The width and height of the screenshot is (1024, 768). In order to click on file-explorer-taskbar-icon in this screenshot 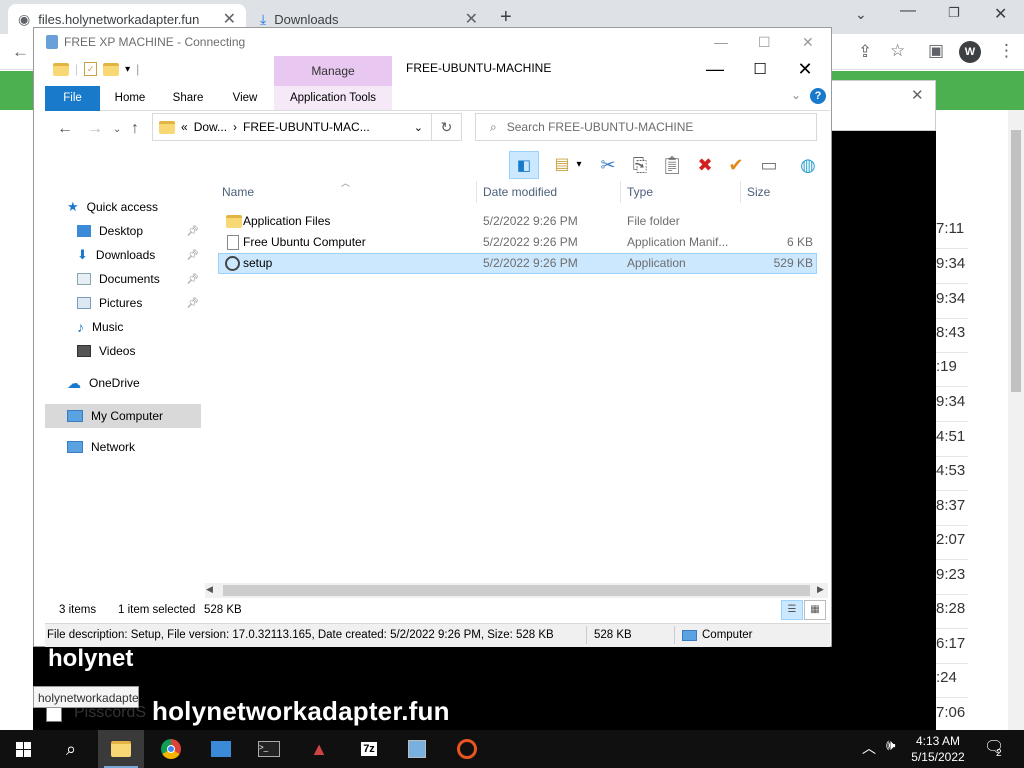, I will do `click(121, 749)`.